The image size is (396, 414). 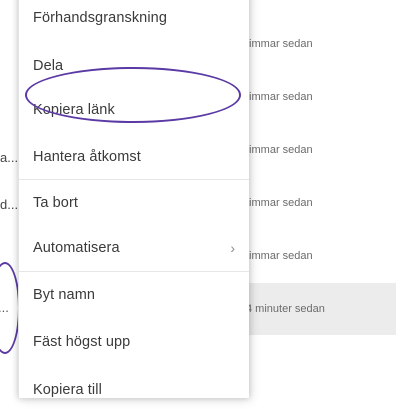 What do you see at coordinates (87, 157) in the screenshot?
I see `menu-item-label: Hantera åtkomst` at bounding box center [87, 157].